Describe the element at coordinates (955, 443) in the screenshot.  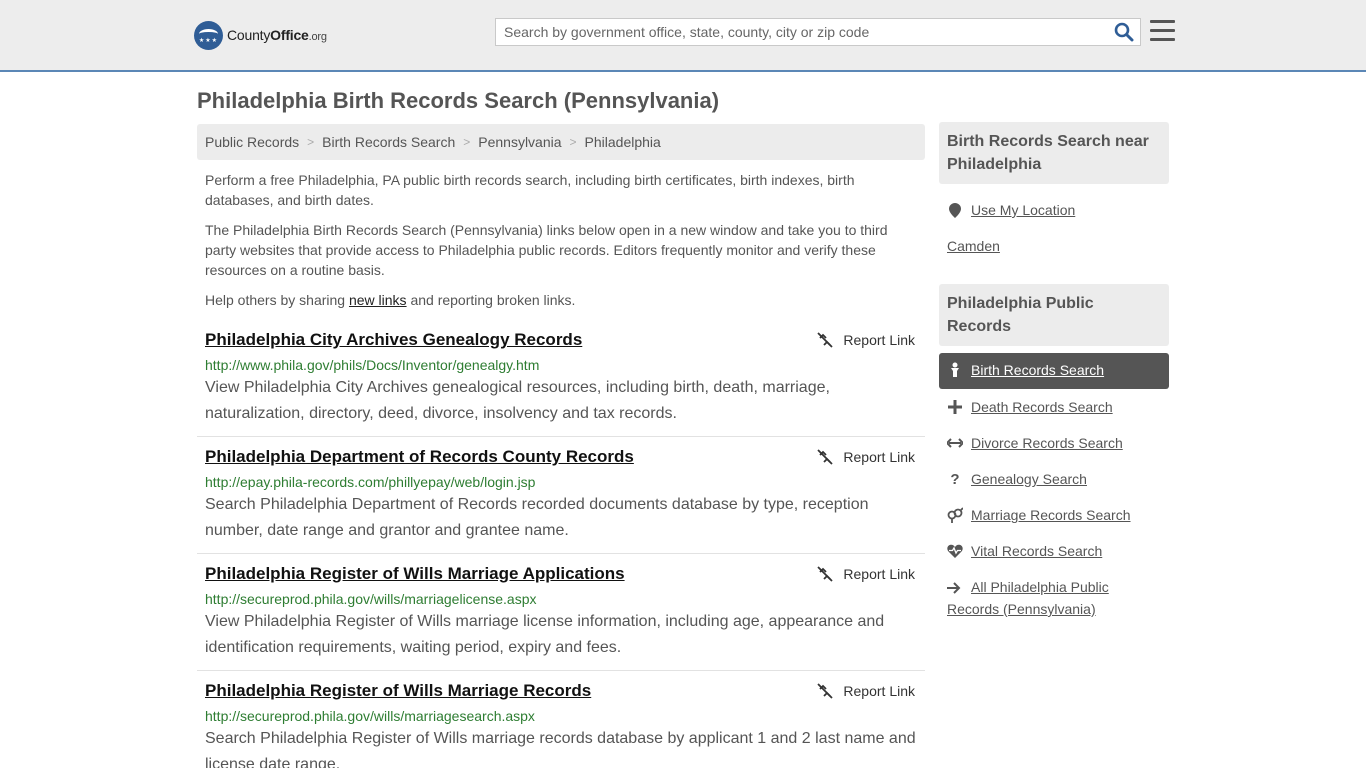
I see `arrows-icon` at that location.